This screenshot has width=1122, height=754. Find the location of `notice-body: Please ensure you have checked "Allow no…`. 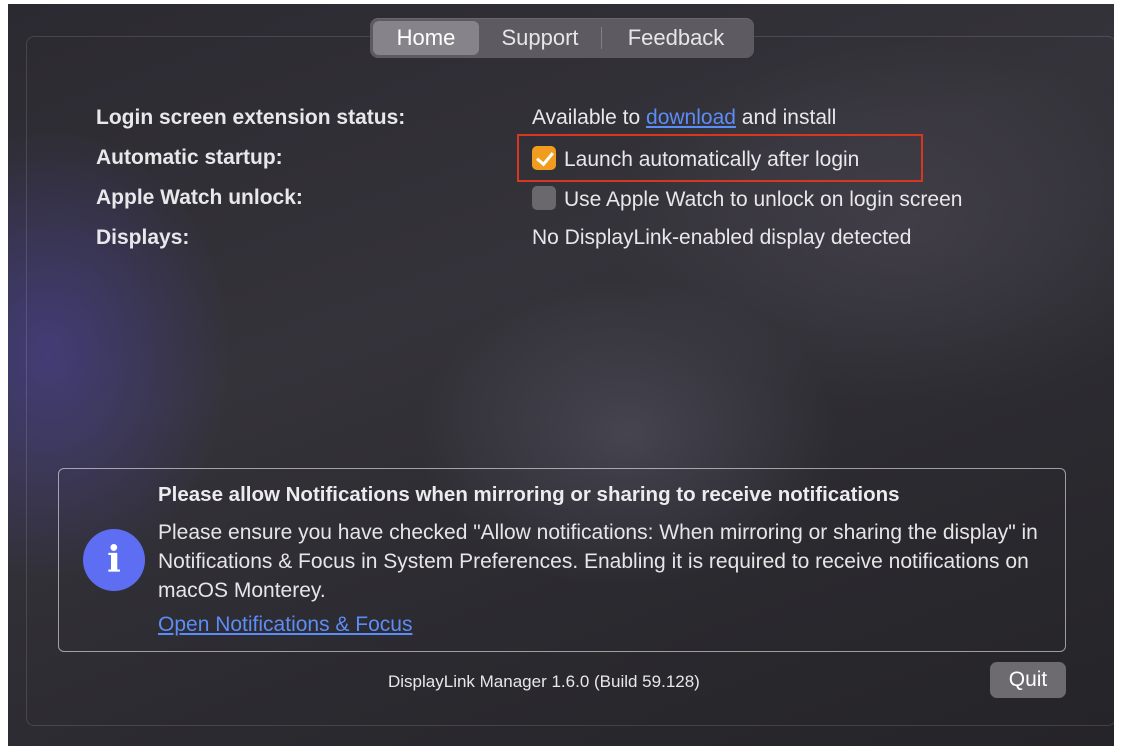

notice-body: Please ensure you have checked "Allow no… is located at coordinates (598, 561).